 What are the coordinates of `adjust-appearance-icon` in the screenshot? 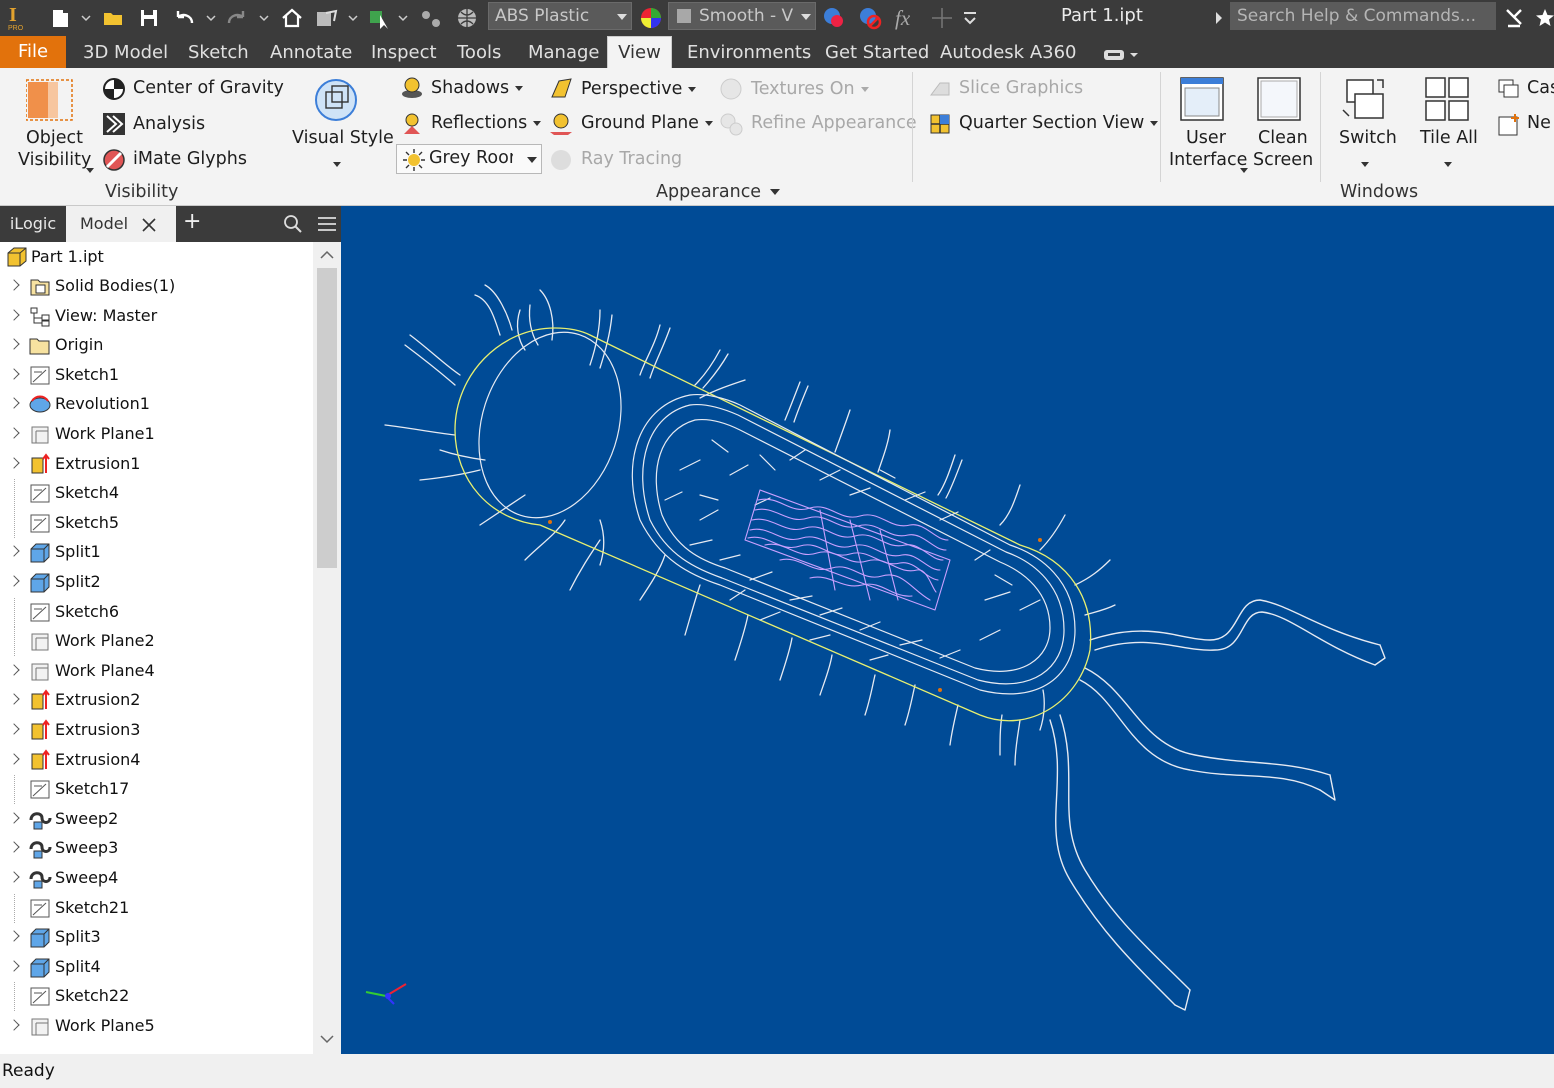 It's located at (834, 18).